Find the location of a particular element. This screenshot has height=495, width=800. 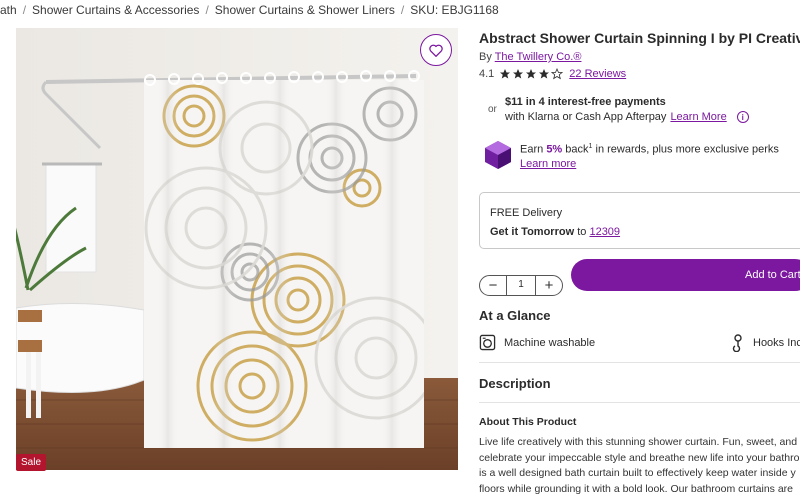

installment-summary: $11 in 4 interest-free payments is located at coordinates (585, 102).